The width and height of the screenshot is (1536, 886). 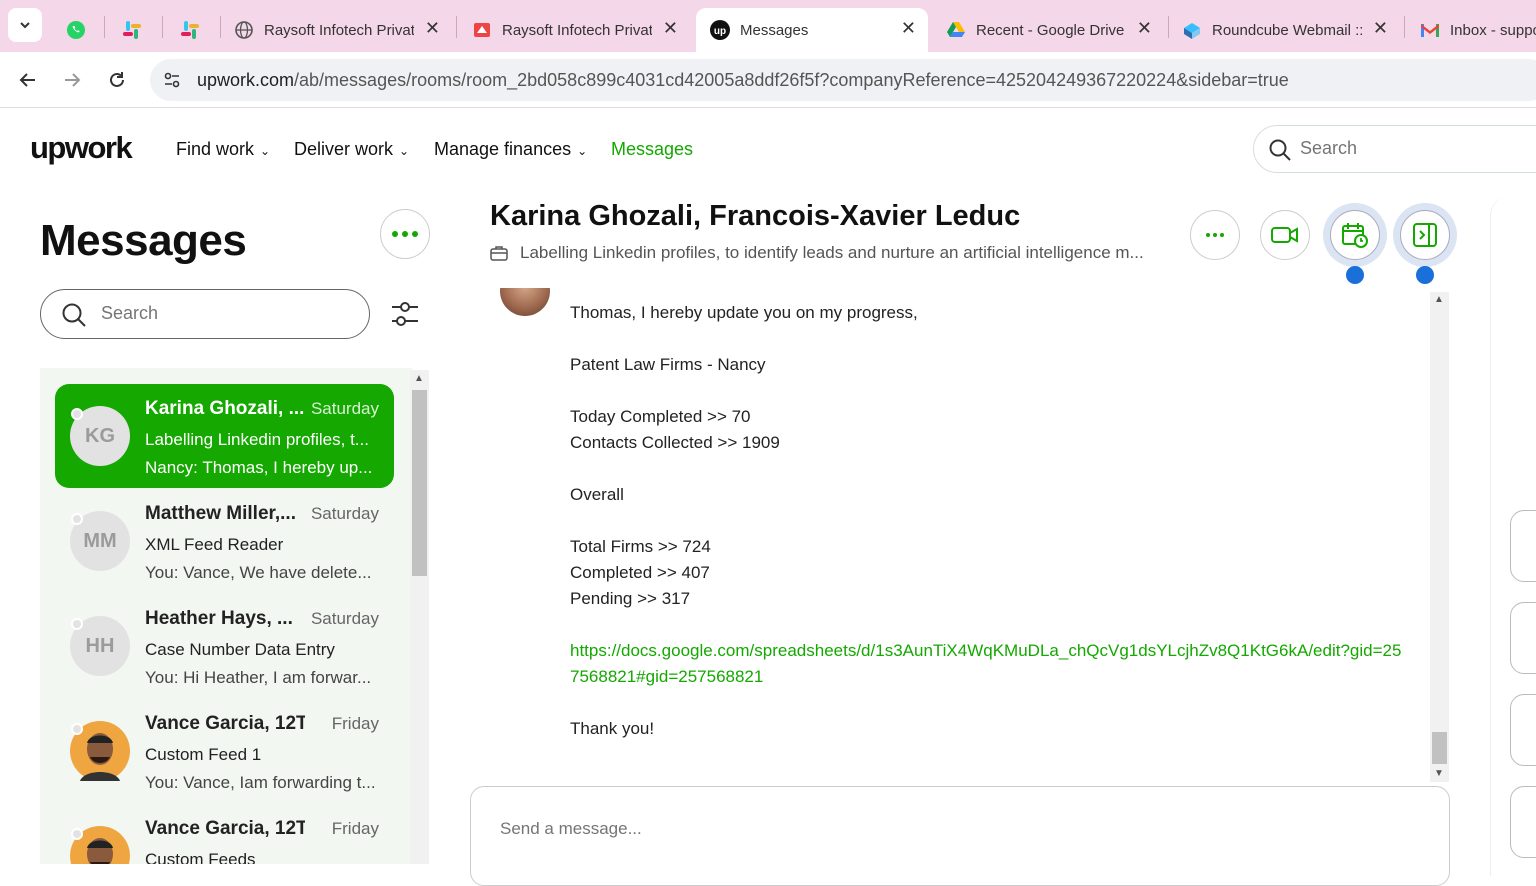 I want to click on tab-raysoft-1: Raysoft Infotech Privat ✕, so click(x=336, y=30).